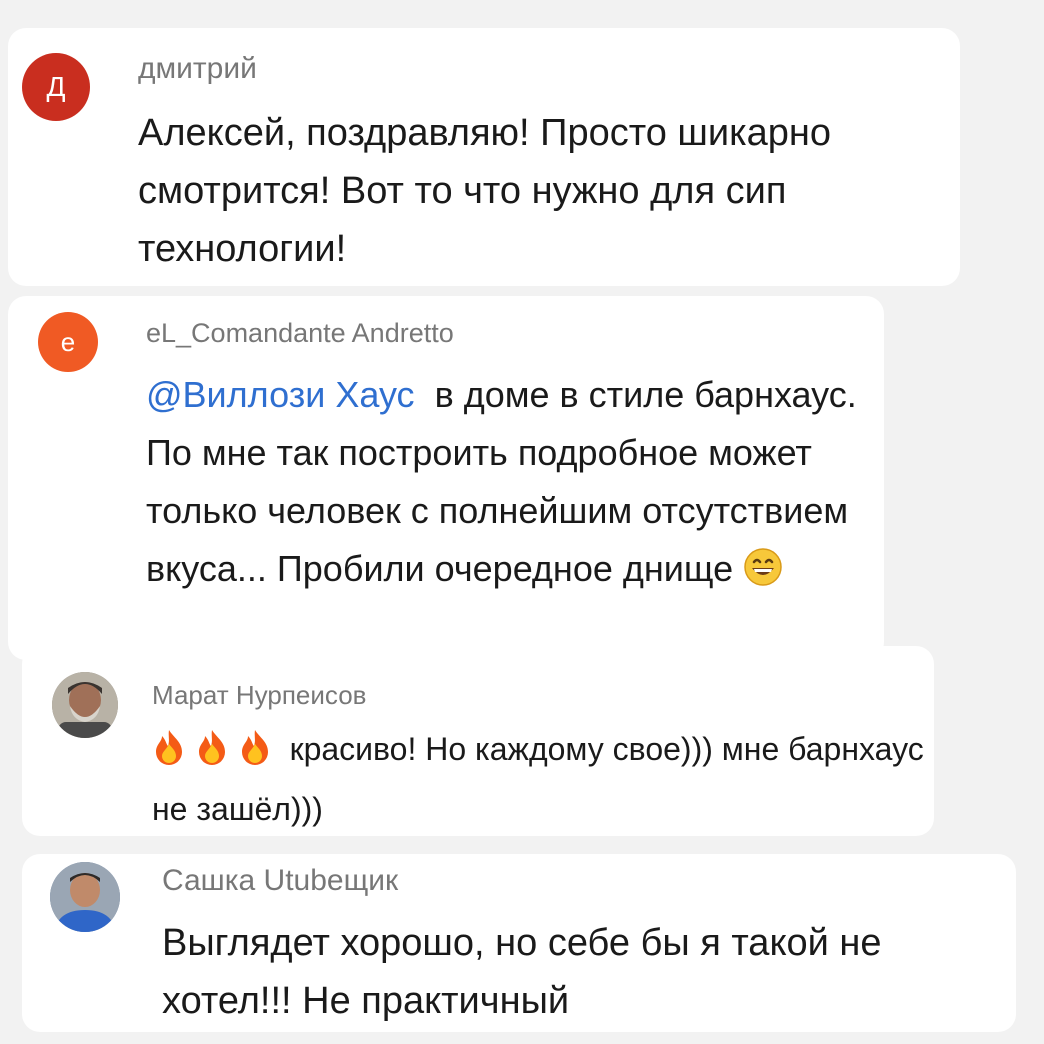 The width and height of the screenshot is (1044, 1044). Describe the element at coordinates (300, 333) in the screenshot. I see `comment-author: eL_Comandante Andretto` at that location.